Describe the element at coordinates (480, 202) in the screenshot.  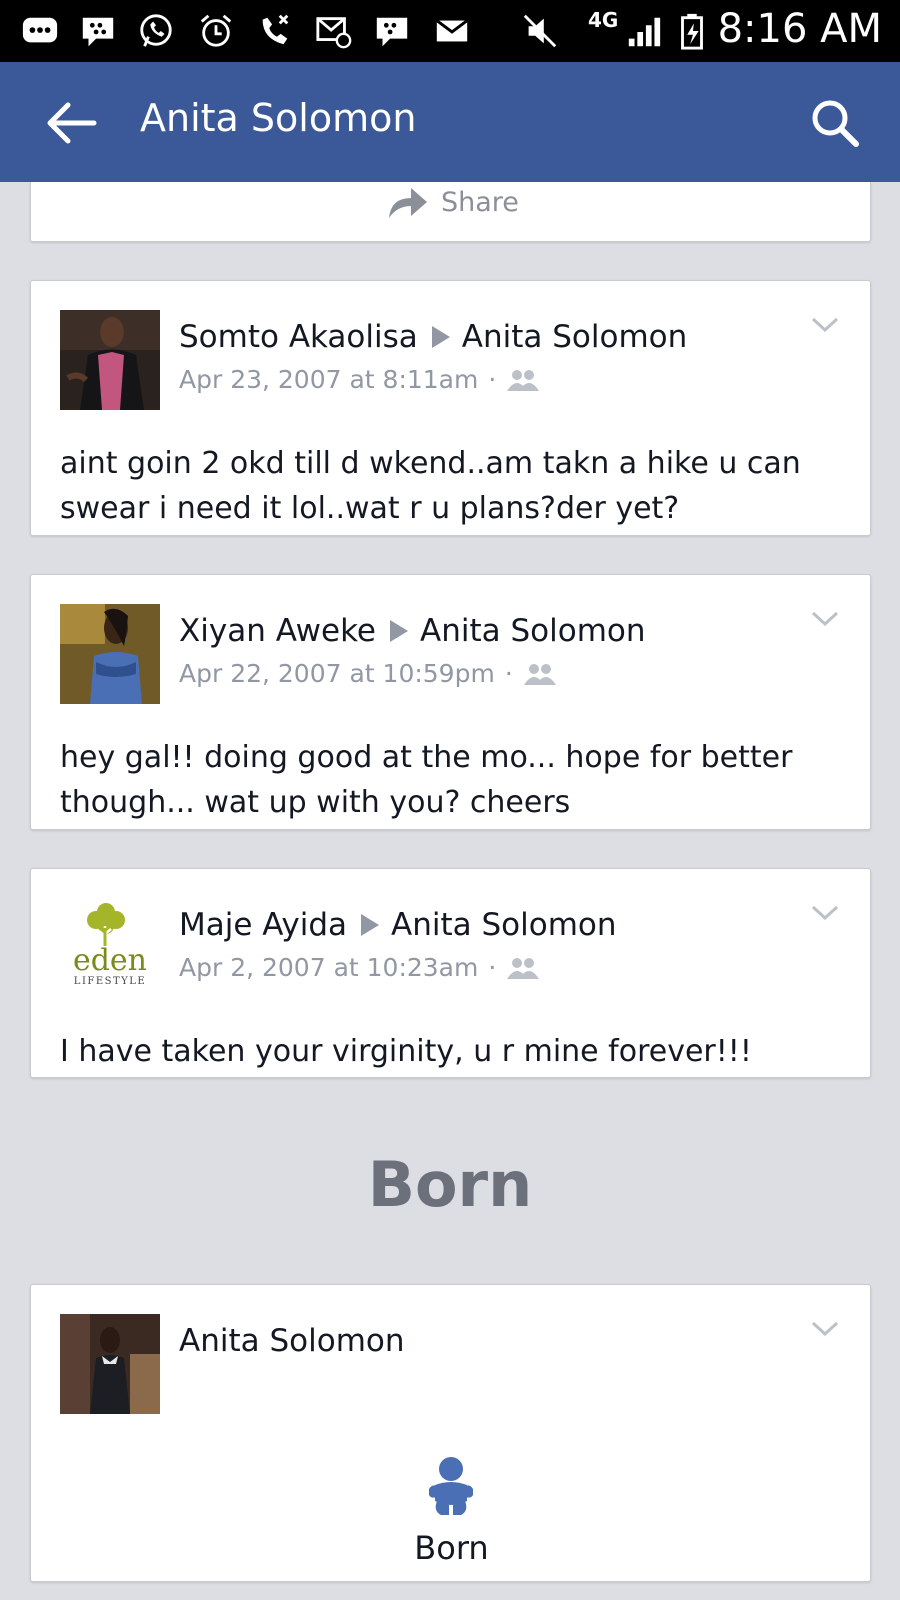
I see `share-label: Share` at that location.